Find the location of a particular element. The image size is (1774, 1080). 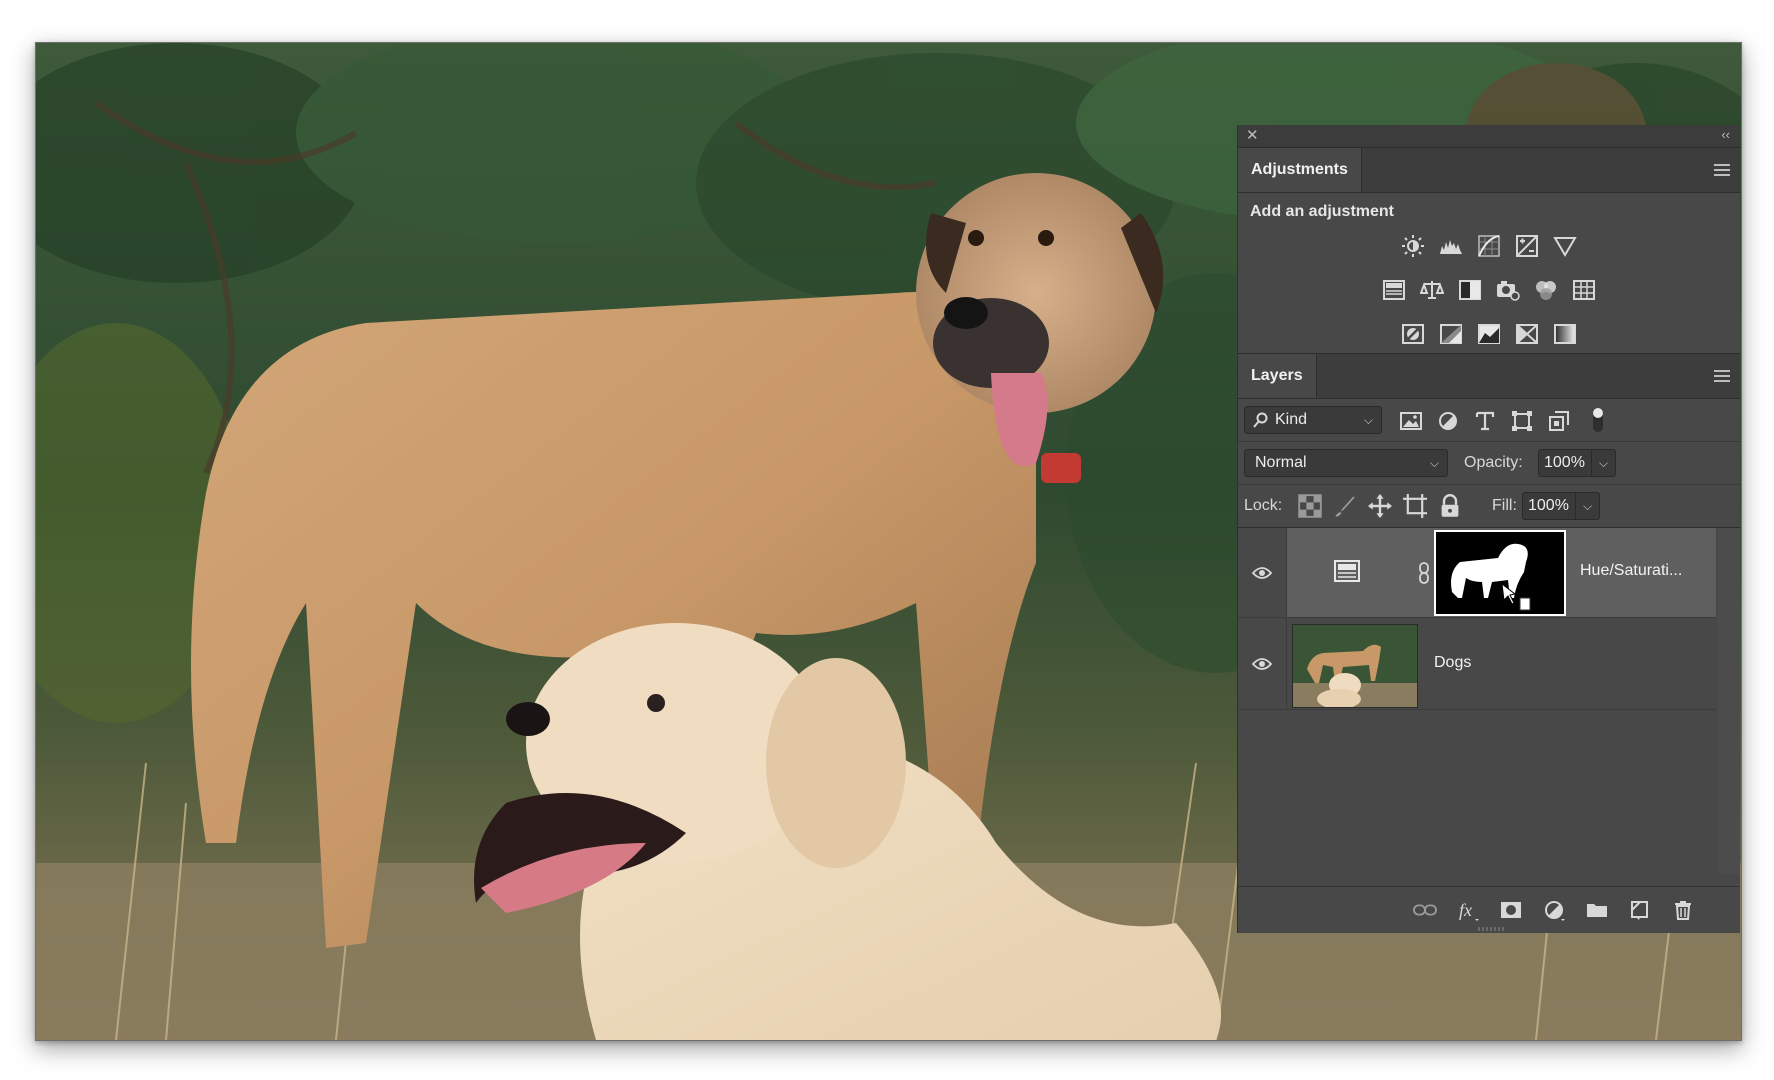

filter-kind-select: Kind ⌵ is located at coordinates (1313, 420).